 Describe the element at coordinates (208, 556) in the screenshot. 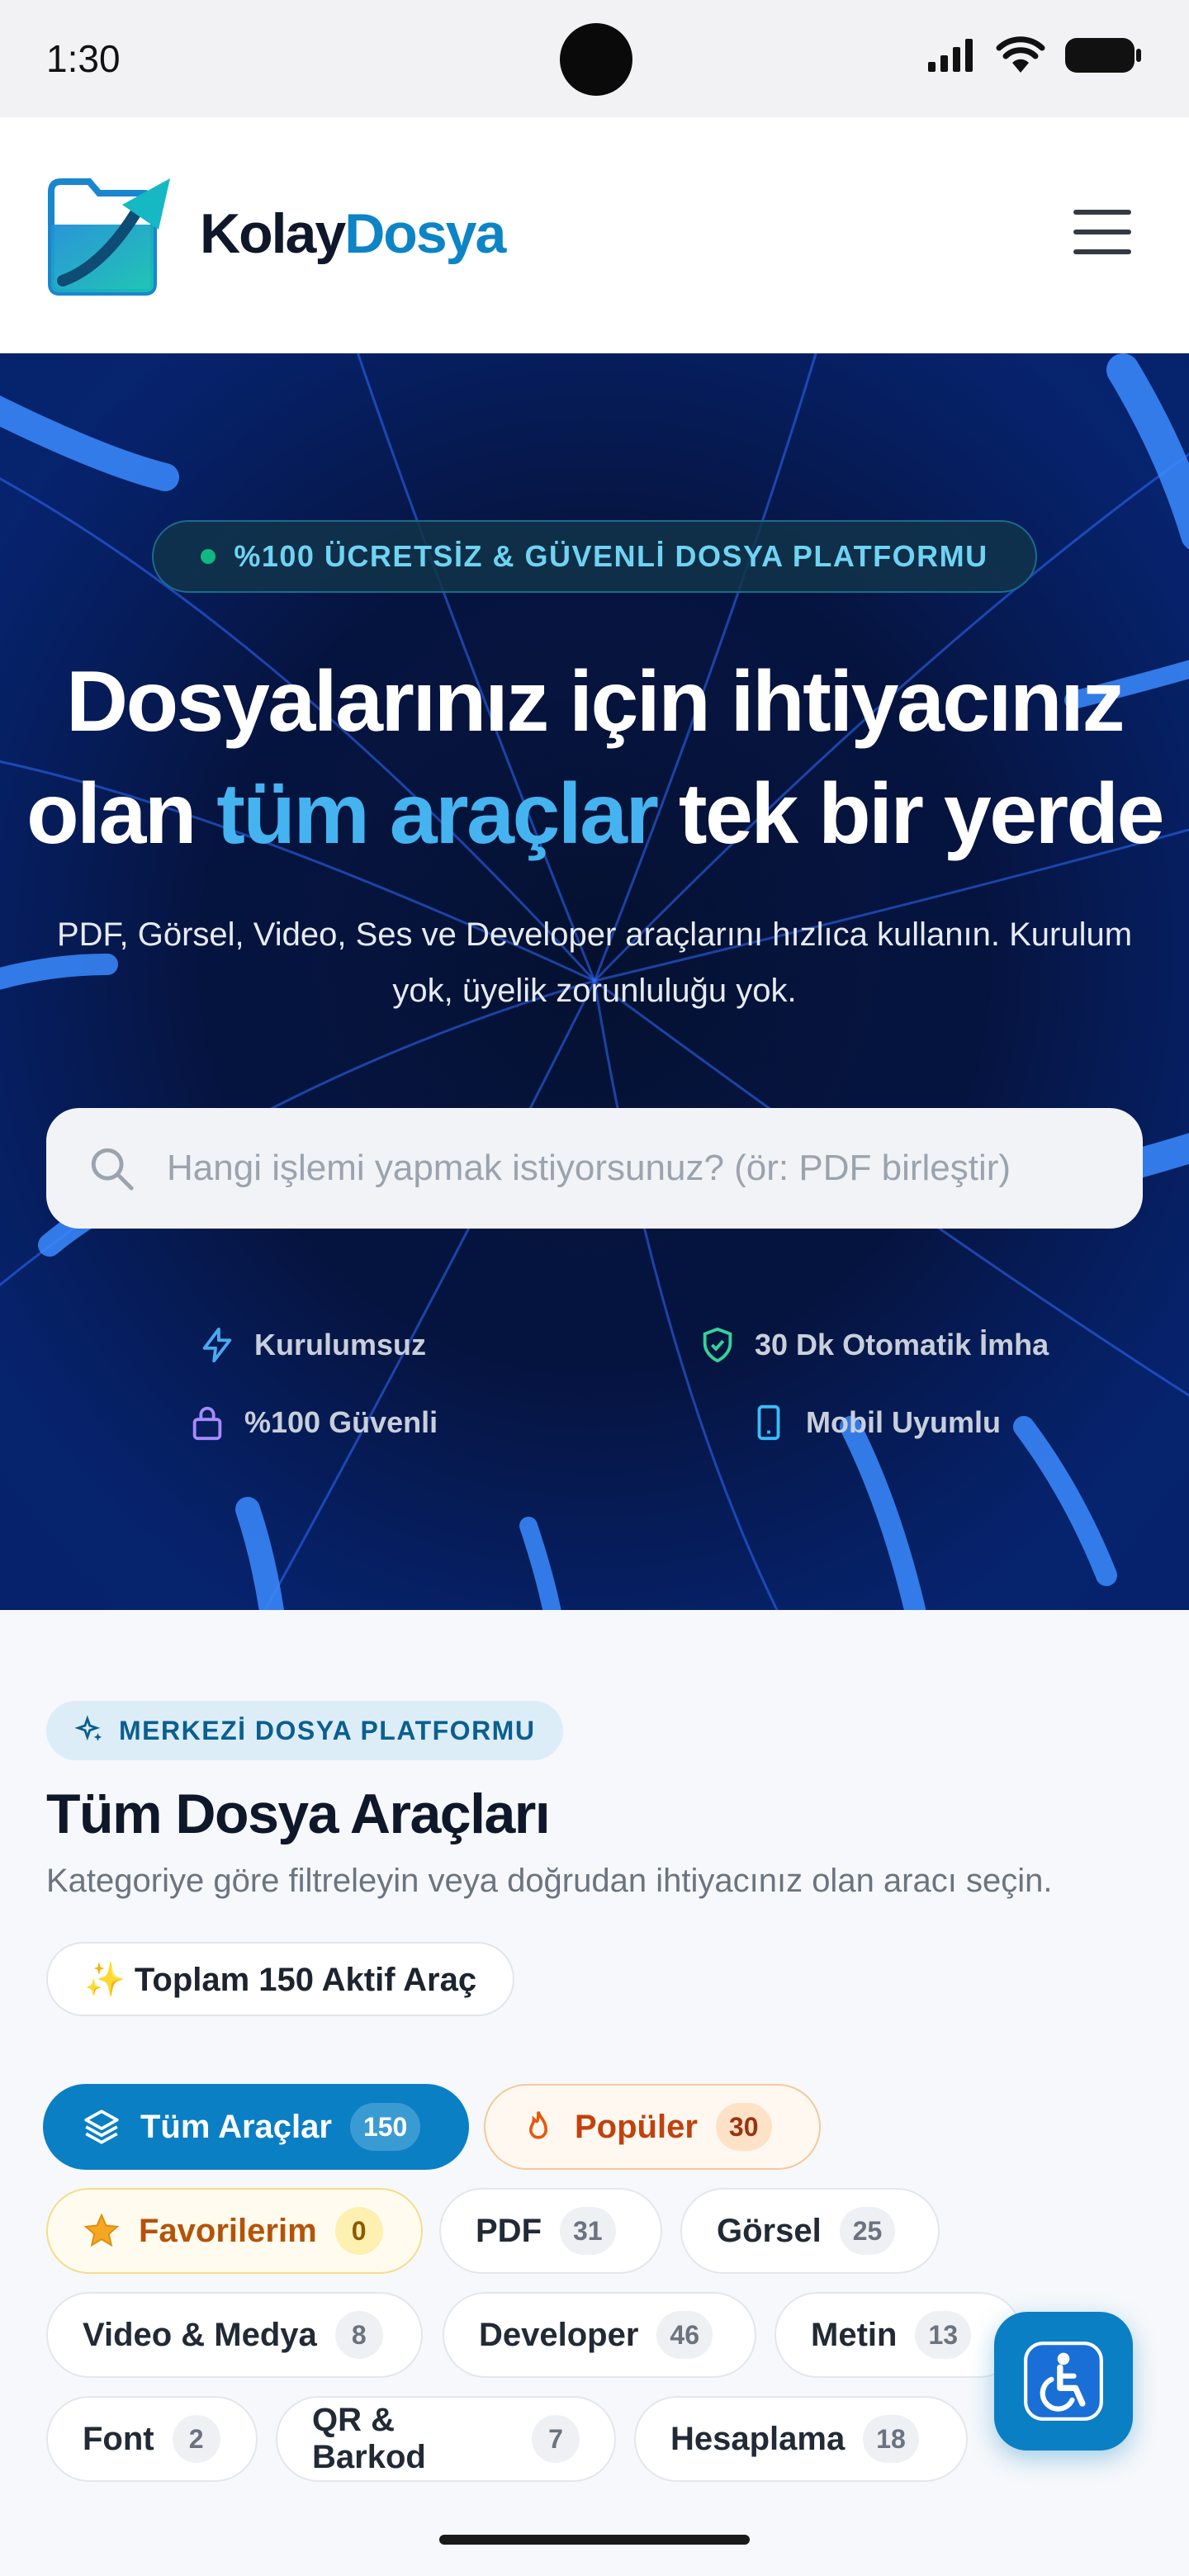

I see `status-dot-icon` at that location.